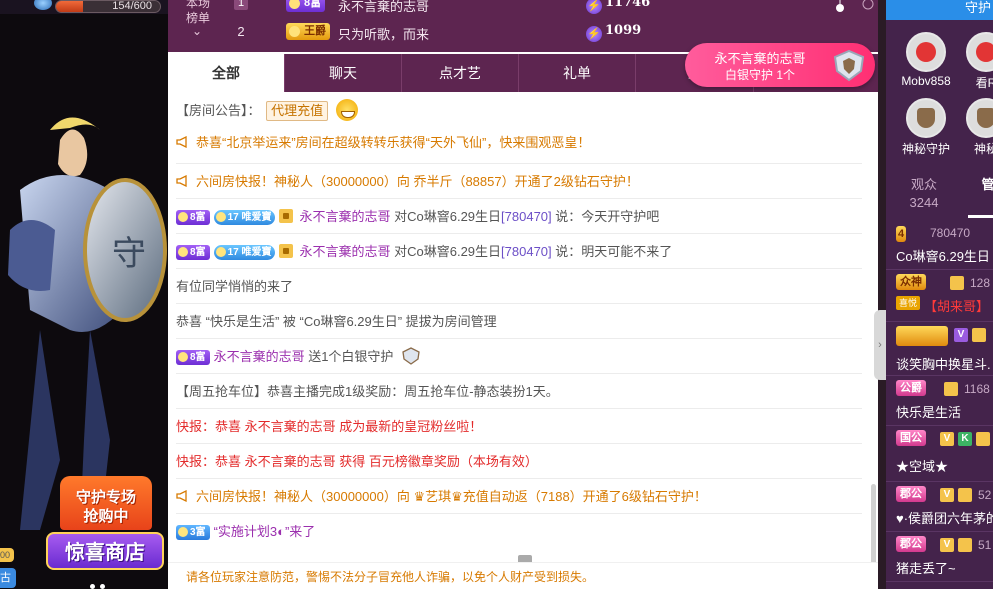 Image resolution: width=993 pixels, height=589 pixels. What do you see at coordinates (943, 364) in the screenshot?
I see `member-name: 谈笑胸中换星斗.` at bounding box center [943, 364].